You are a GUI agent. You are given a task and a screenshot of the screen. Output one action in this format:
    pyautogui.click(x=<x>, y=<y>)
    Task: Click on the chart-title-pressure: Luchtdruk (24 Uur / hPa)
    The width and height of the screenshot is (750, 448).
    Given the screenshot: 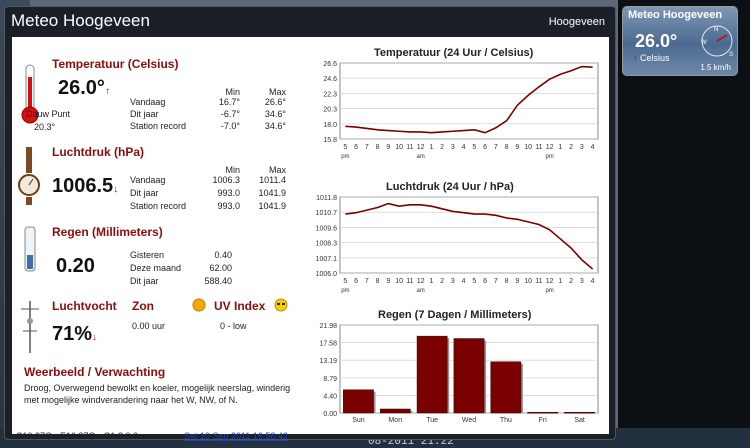 What is the action you would take?
    pyautogui.click(x=450, y=187)
    